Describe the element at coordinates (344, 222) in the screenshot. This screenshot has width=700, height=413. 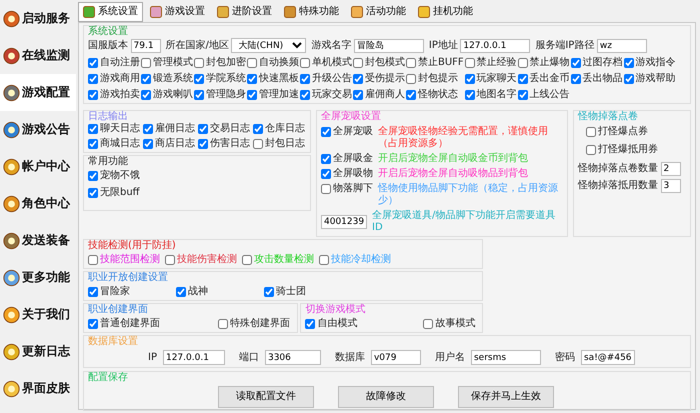
I see `text-field: 4001239` at that location.